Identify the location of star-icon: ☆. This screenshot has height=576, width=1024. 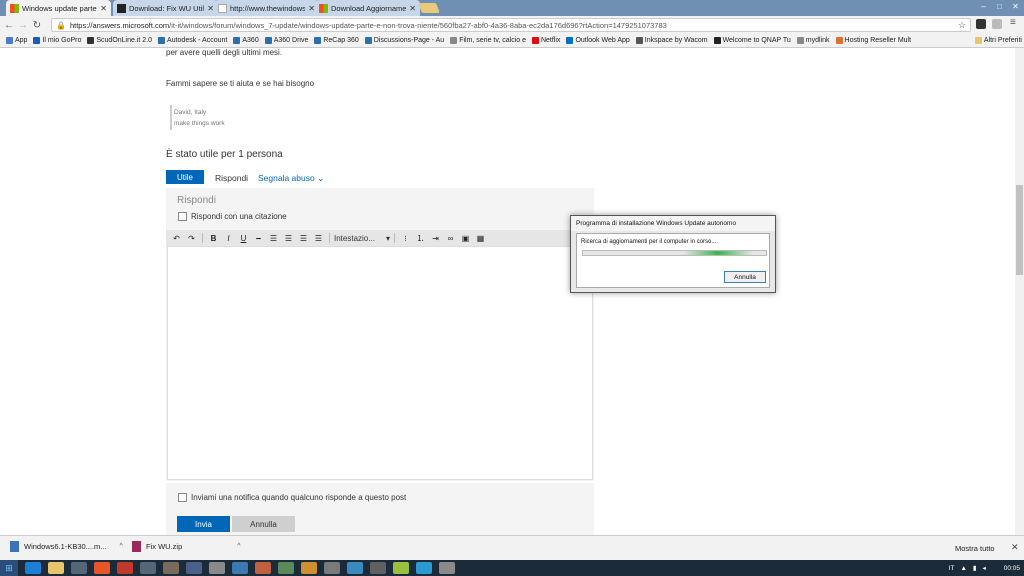
(962, 25).